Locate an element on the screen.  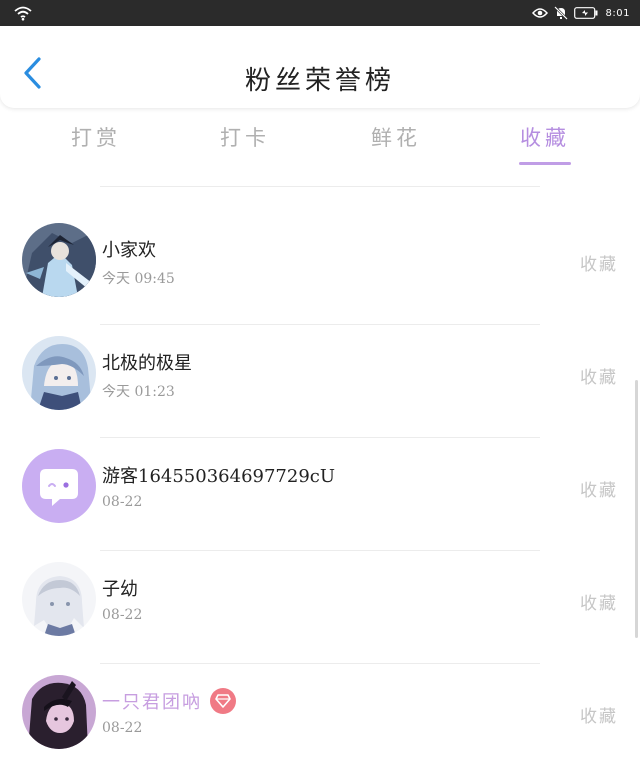
user-name: 游客1645503646977​29cU is located at coordinates (218, 475).